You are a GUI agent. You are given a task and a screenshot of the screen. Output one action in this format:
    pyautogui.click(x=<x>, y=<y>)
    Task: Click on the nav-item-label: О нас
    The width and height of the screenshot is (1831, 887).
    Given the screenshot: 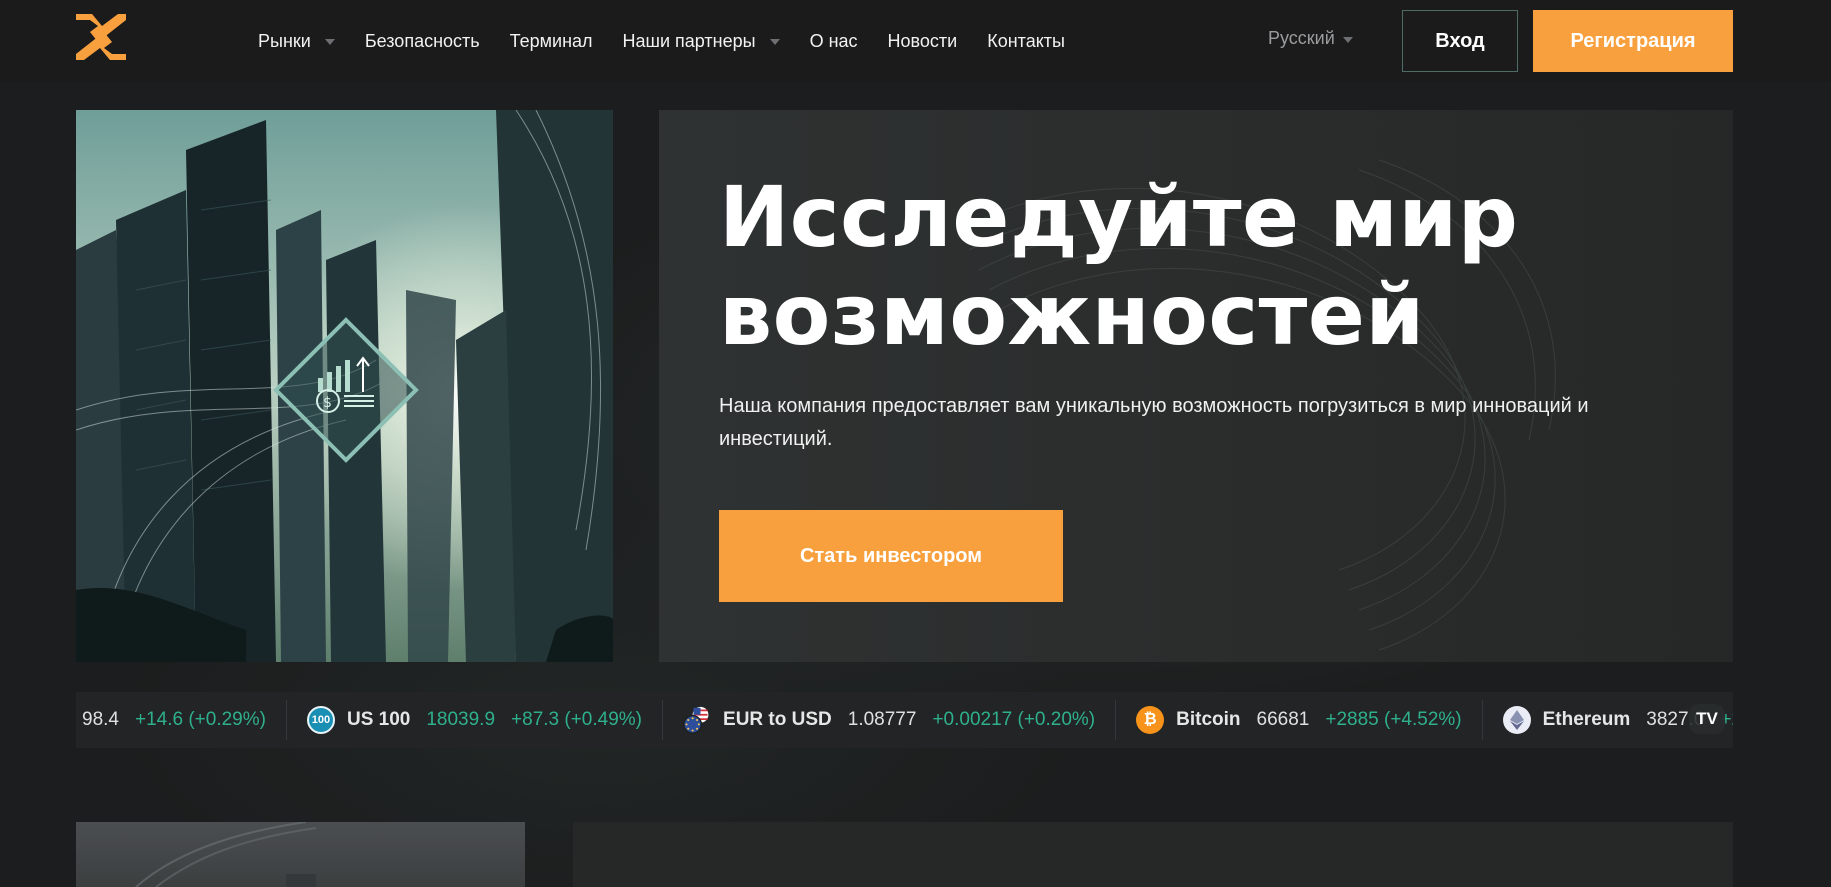 What is the action you would take?
    pyautogui.click(x=833, y=40)
    